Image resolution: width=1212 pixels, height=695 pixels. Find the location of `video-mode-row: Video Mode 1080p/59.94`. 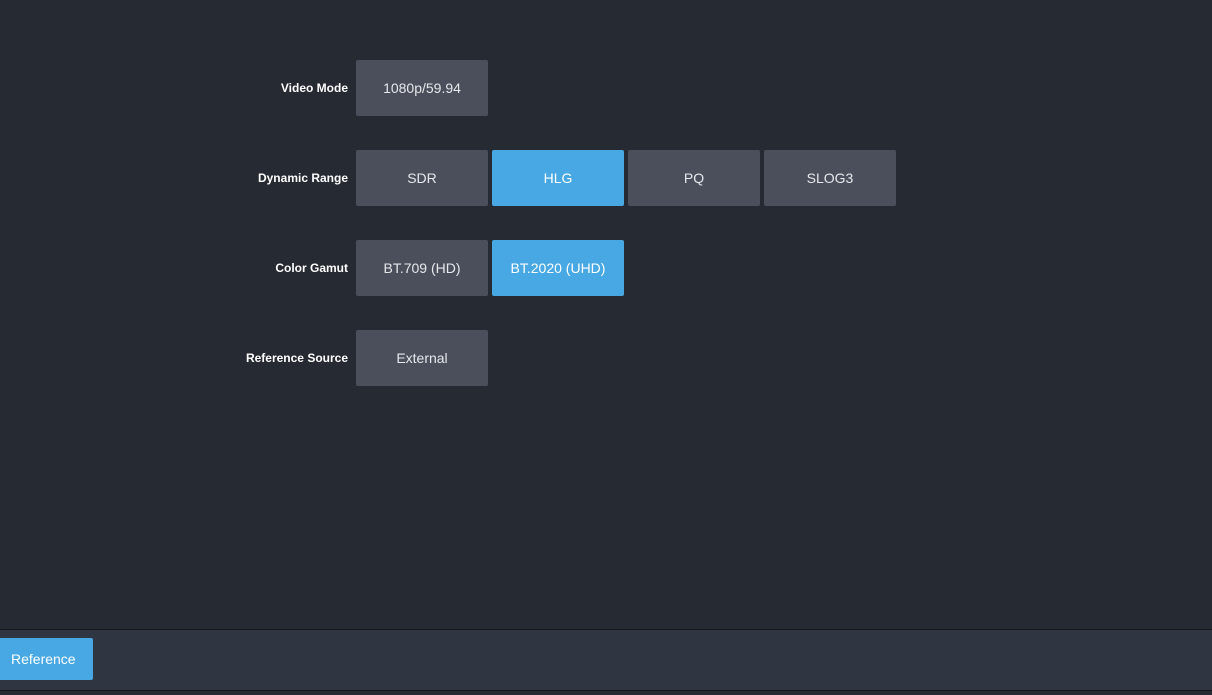

video-mode-row: Video Mode 1080p/59.94 is located at coordinates (606, 88).